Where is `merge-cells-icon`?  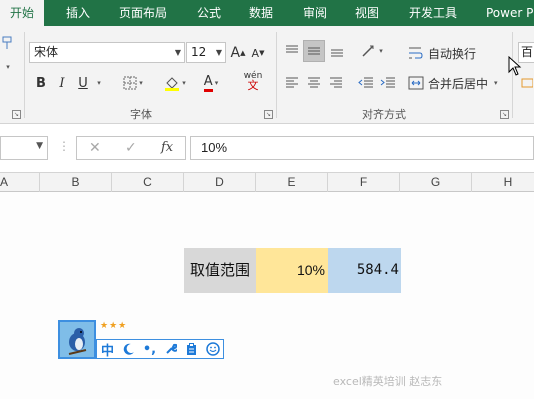 merge-cells-icon is located at coordinates (416, 83).